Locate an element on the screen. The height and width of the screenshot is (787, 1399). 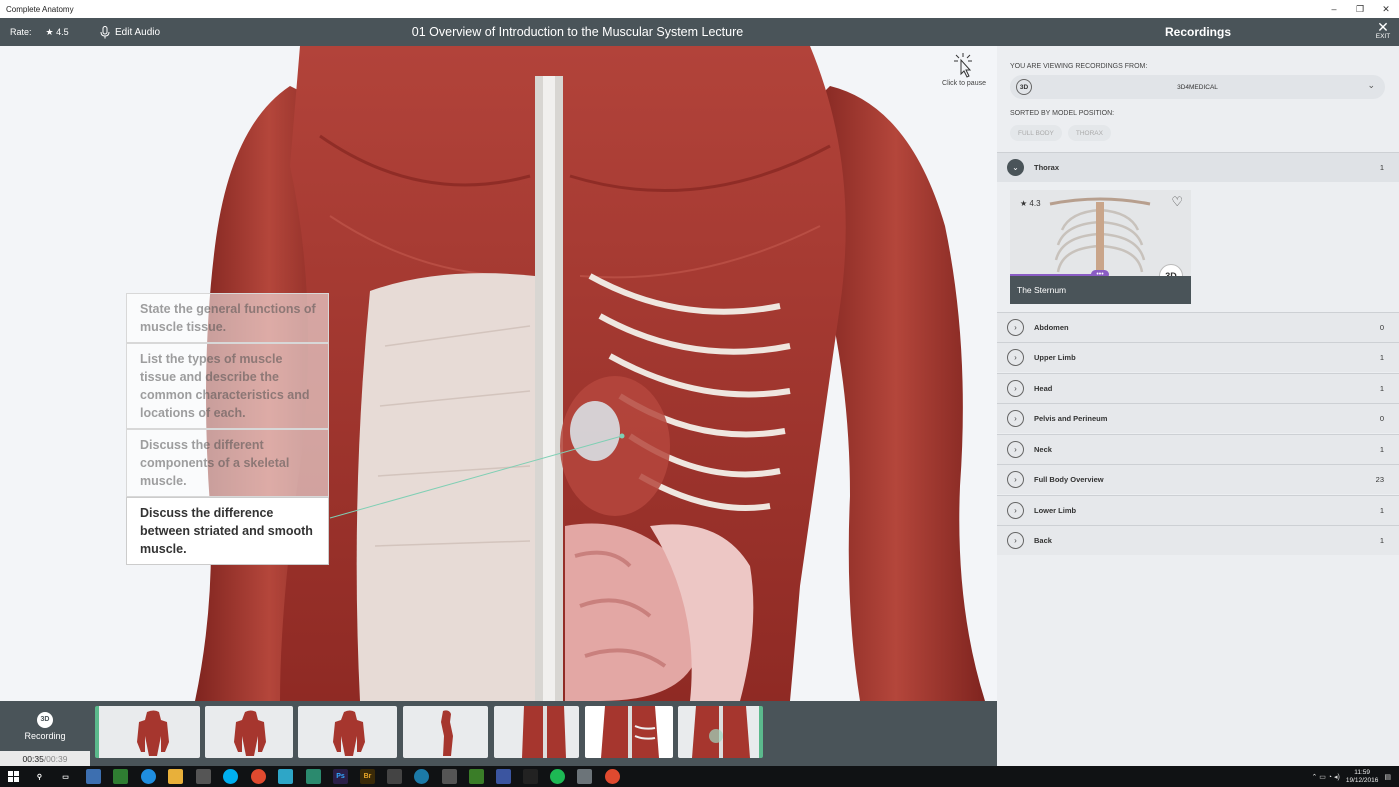
clock-time: 11:59 is located at coordinates (1362, 772).